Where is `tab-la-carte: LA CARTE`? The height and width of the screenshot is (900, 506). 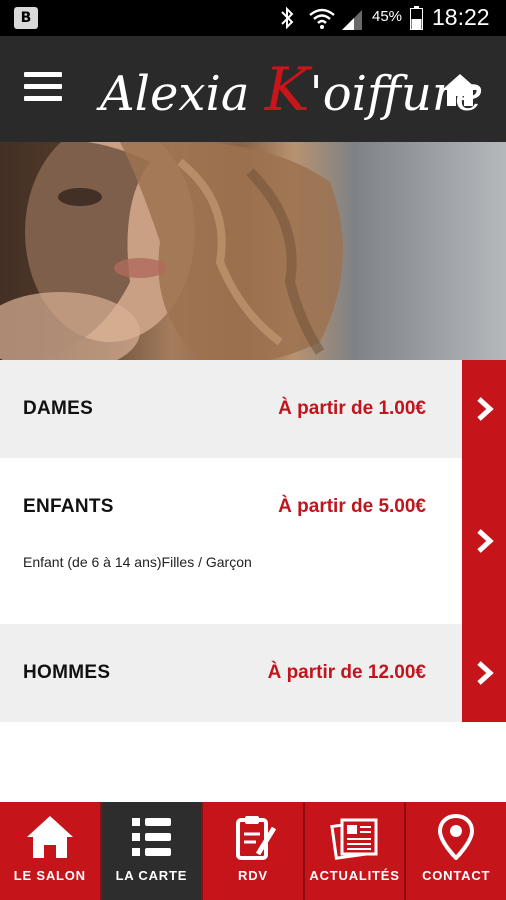
tab-la-carte: LA CARTE is located at coordinates (152, 851).